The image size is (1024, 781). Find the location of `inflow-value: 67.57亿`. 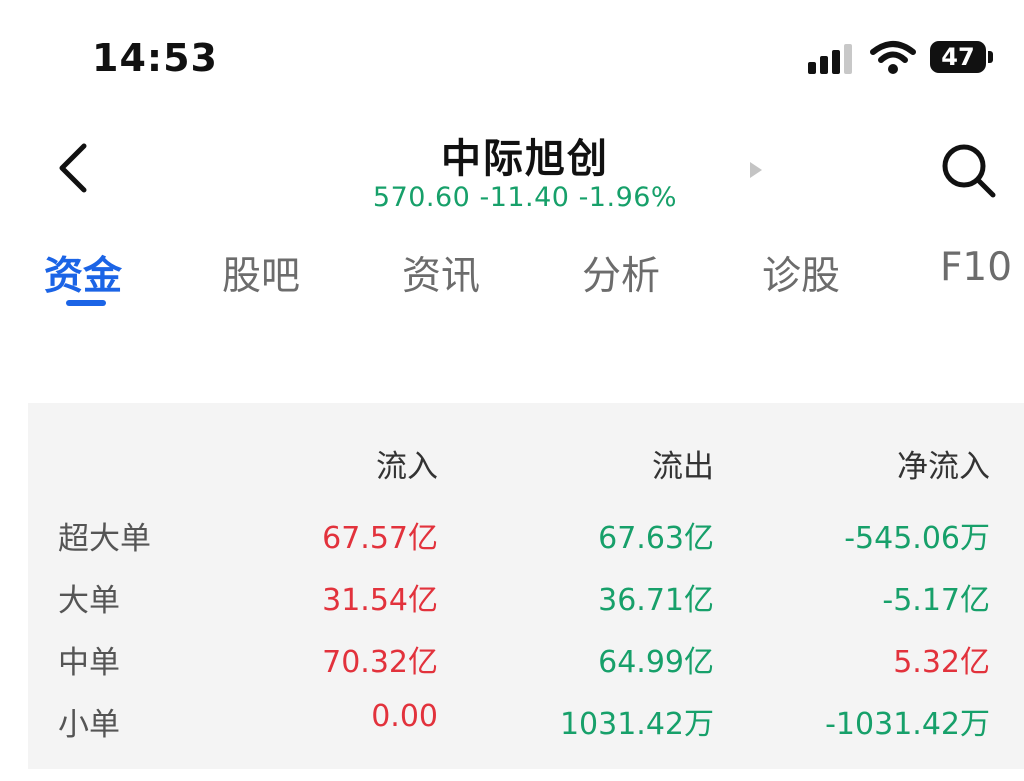

inflow-value: 67.57亿 is located at coordinates (380, 538).